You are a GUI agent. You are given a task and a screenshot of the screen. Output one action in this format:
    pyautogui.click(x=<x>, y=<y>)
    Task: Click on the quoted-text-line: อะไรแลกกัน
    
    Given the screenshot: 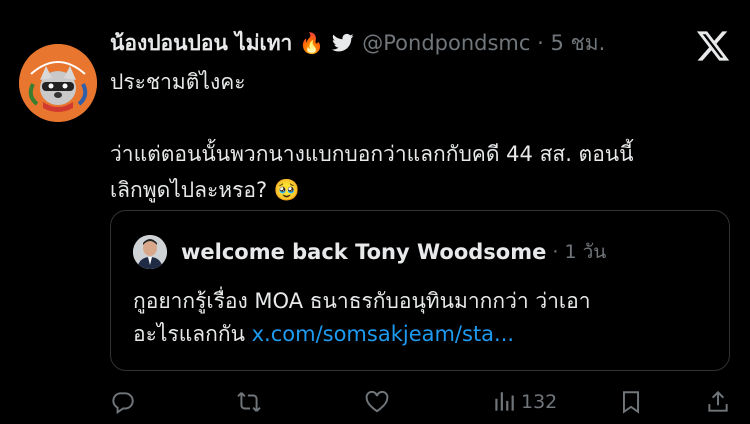 What is the action you would take?
    pyautogui.click(x=189, y=334)
    